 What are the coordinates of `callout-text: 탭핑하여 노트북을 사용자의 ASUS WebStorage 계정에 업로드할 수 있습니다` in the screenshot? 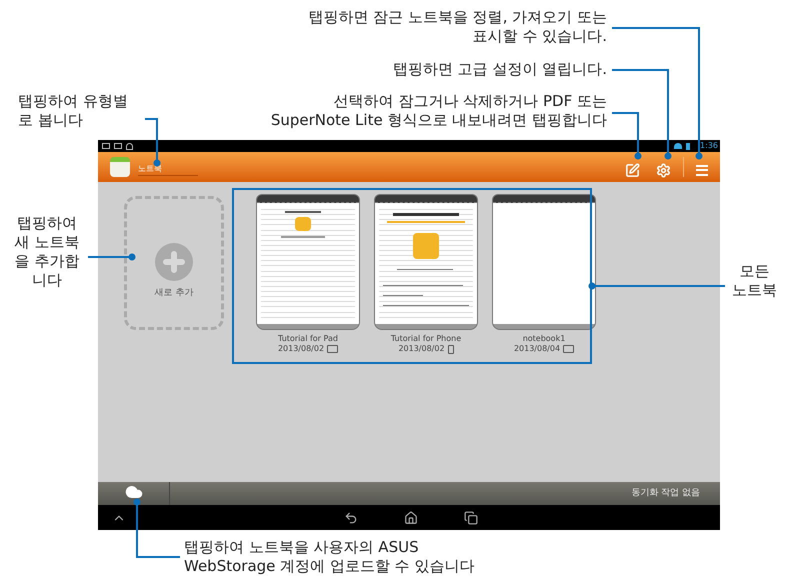 It's located at (329, 557).